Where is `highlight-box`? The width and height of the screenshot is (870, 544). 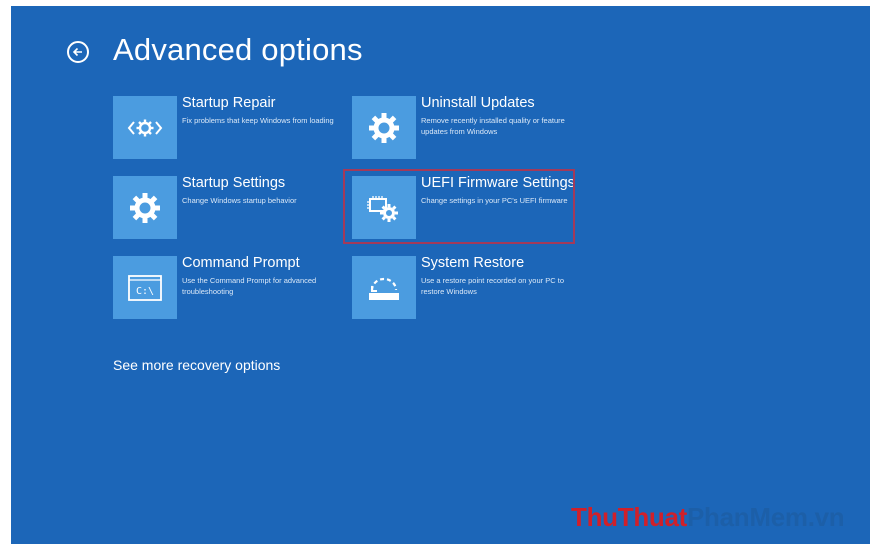
highlight-box is located at coordinates (459, 206).